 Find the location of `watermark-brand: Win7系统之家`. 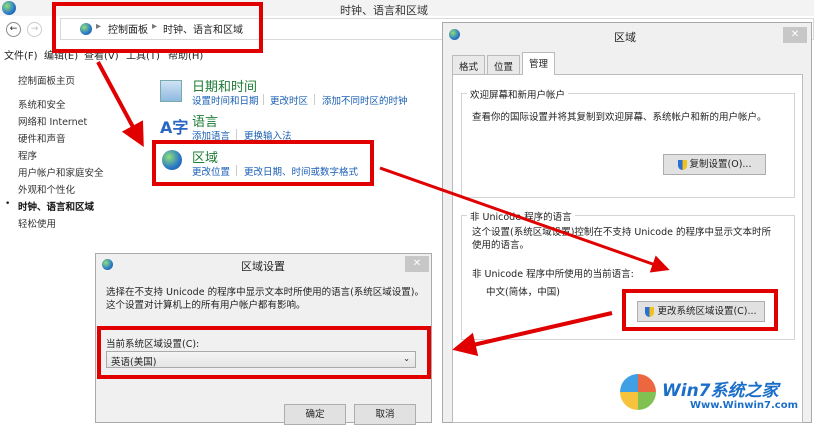

watermark-brand: Win7系统之家 is located at coordinates (720, 391).